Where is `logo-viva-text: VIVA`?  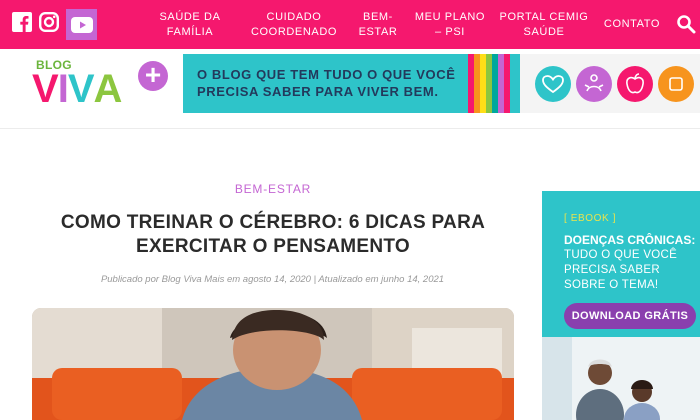 logo-viva-text: VIVA is located at coordinates (77, 89).